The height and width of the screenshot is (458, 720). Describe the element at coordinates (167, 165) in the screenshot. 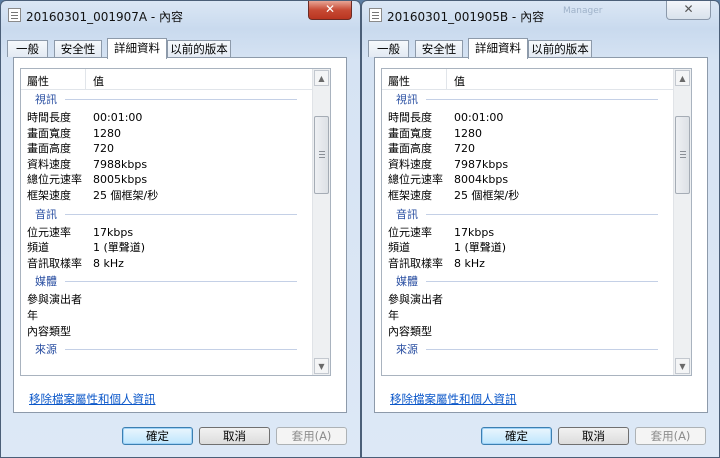

I see `property-row: 資料速度 7988kbps` at that location.